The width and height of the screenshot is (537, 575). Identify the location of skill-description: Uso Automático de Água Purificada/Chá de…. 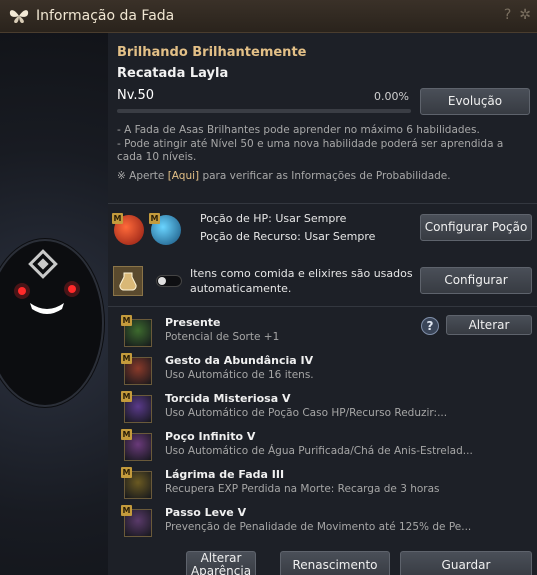
(319, 451).